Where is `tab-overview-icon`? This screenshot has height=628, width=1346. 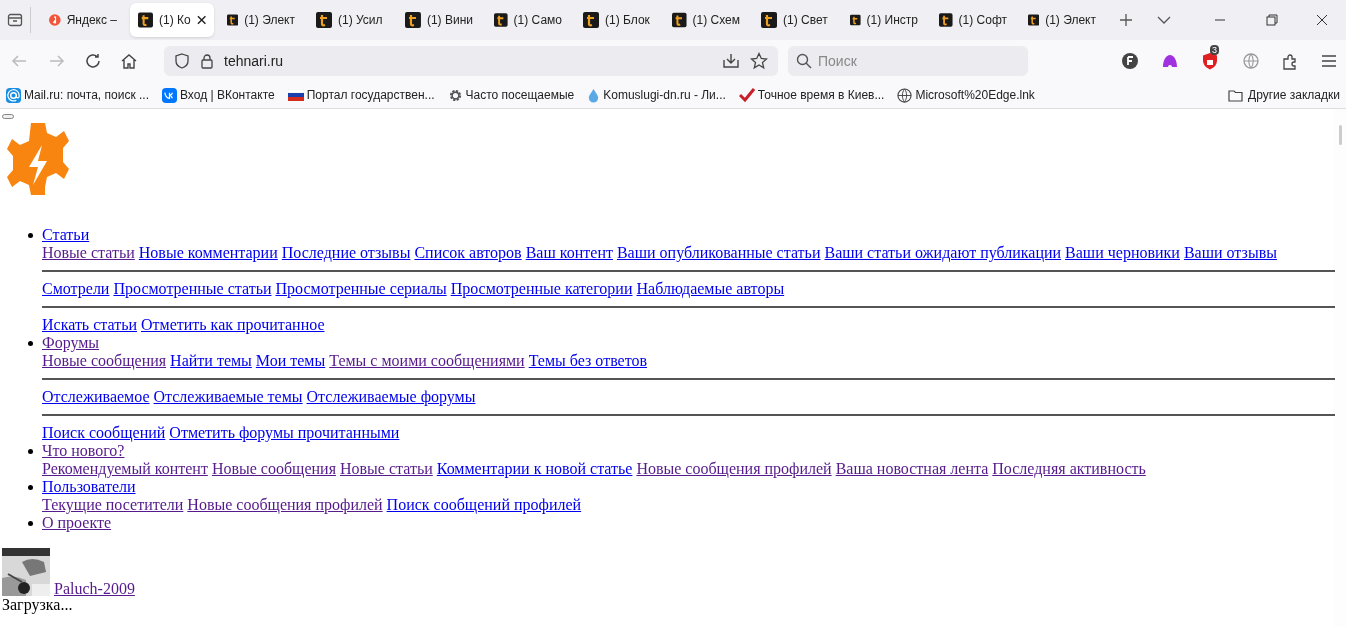 tab-overview-icon is located at coordinates (15, 20).